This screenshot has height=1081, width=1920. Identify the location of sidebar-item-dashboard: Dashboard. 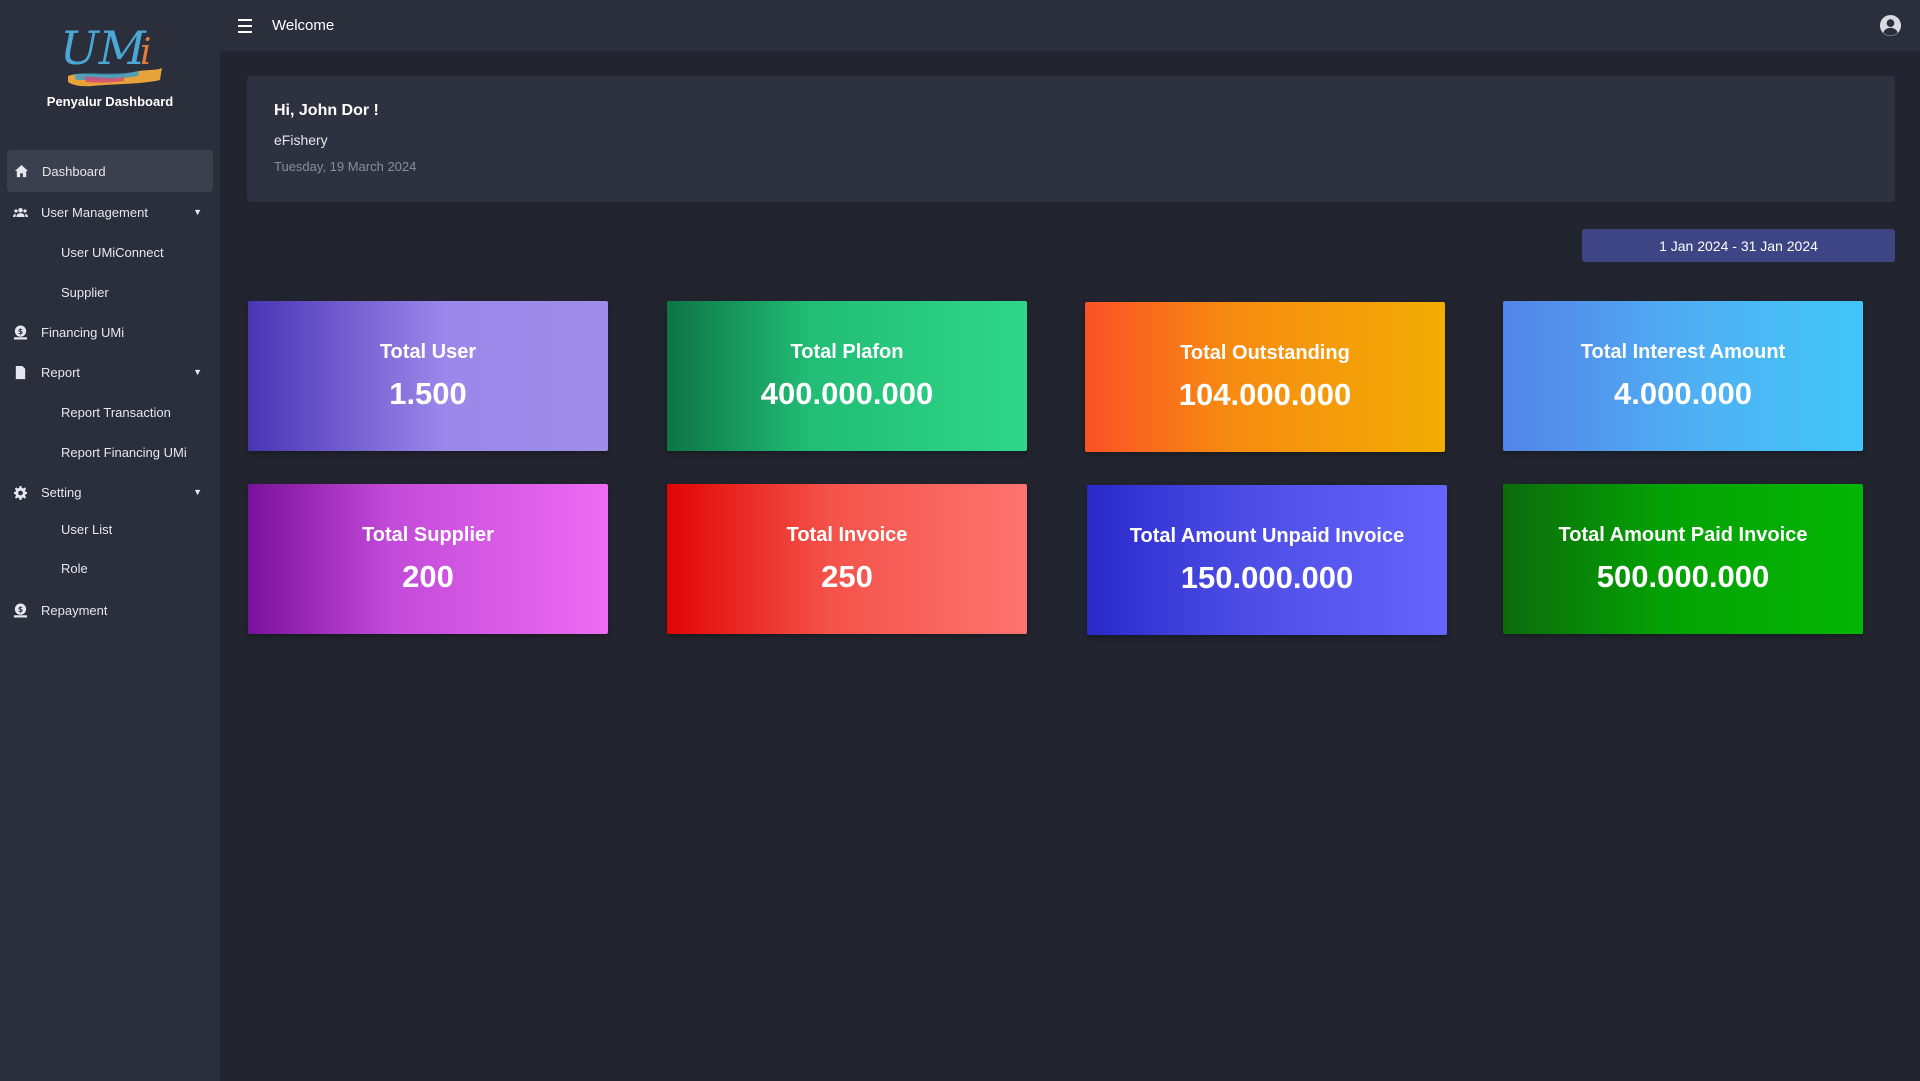
(110, 171).